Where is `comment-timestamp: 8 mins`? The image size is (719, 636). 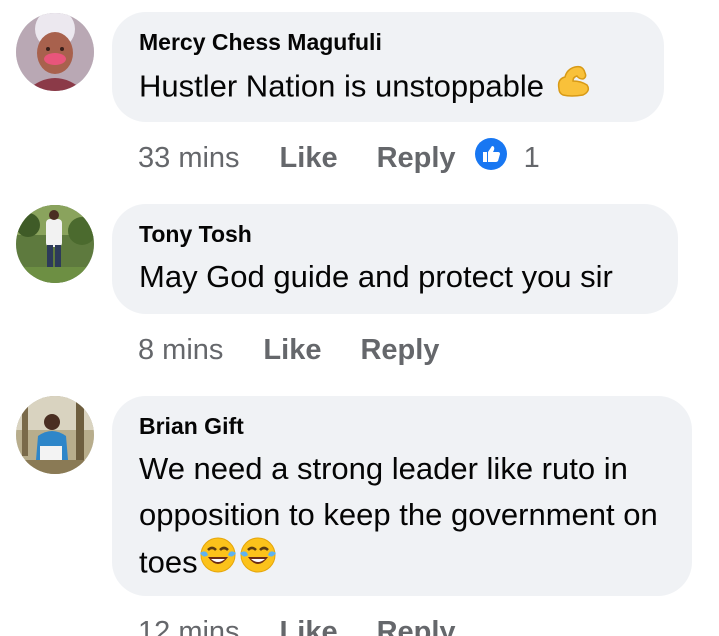 comment-timestamp: 8 mins is located at coordinates (180, 350).